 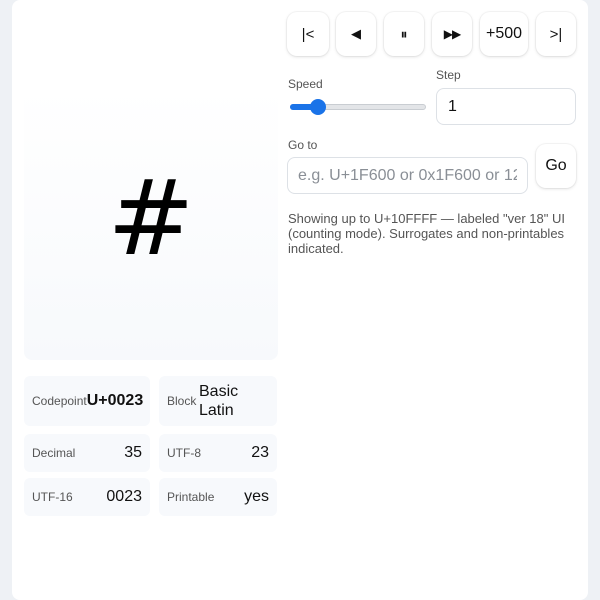 I want to click on utf8-cell: UTF-8 23, so click(x=218, y=453).